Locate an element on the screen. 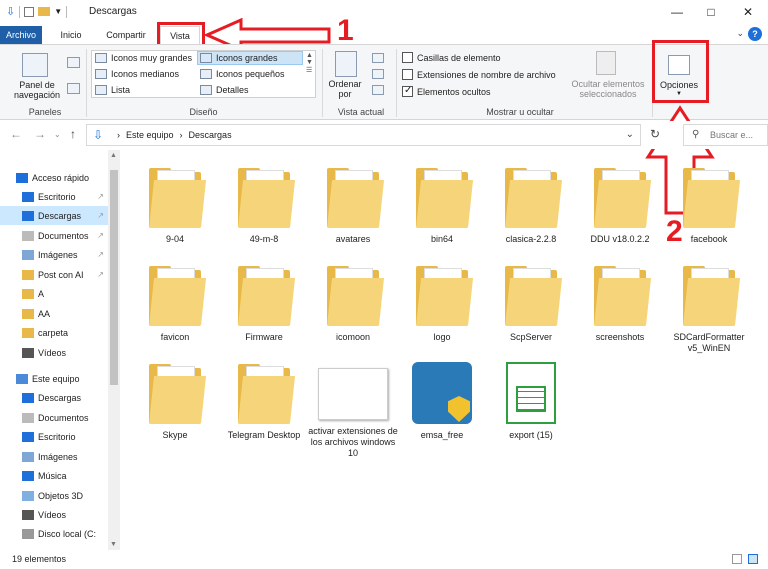 The width and height of the screenshot is (768, 569). star-icon is located at coordinates (22, 177).